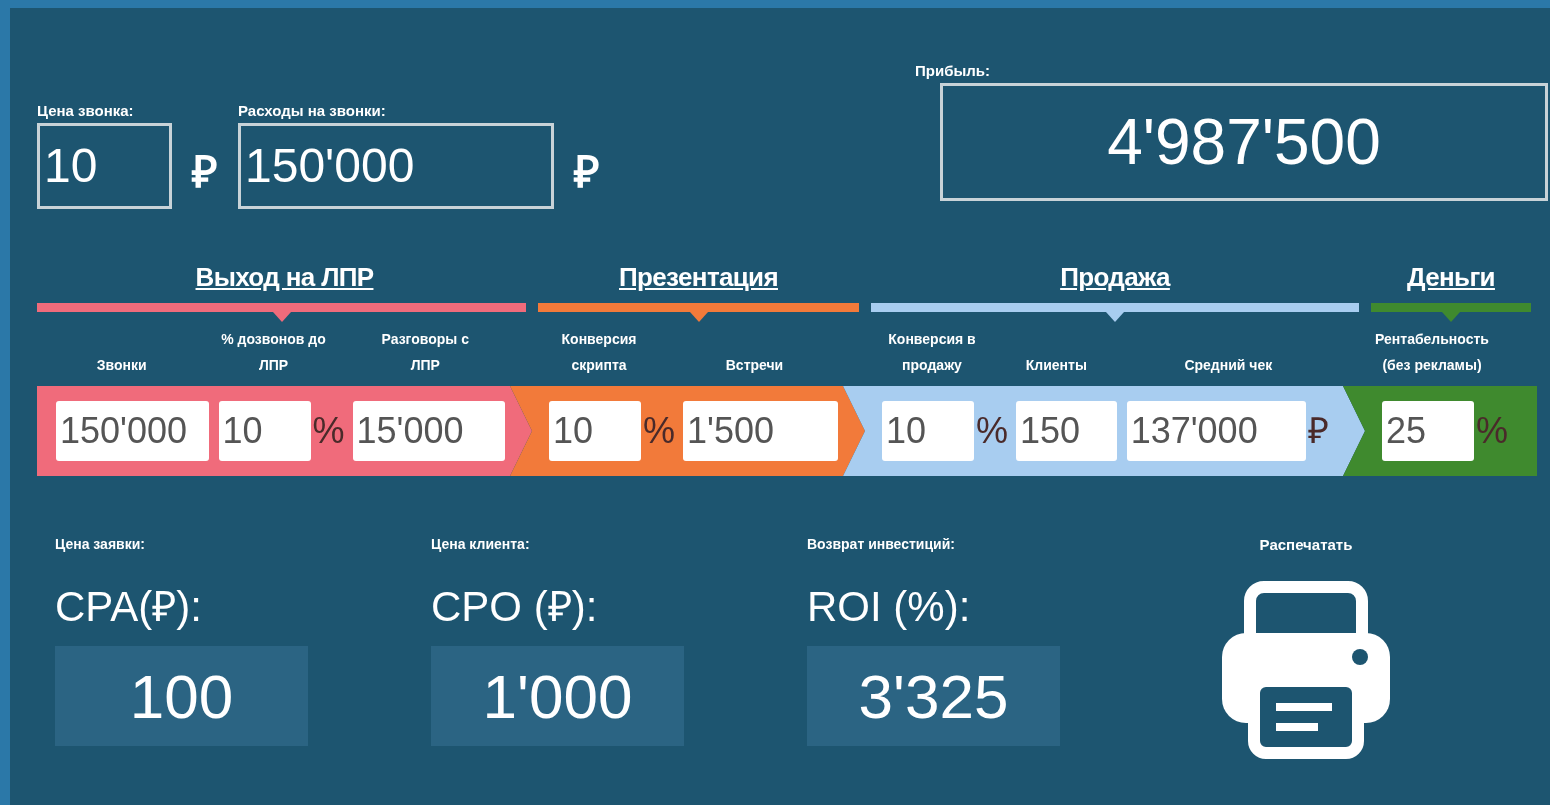  I want to click on printer-icon, so click(1306, 669).